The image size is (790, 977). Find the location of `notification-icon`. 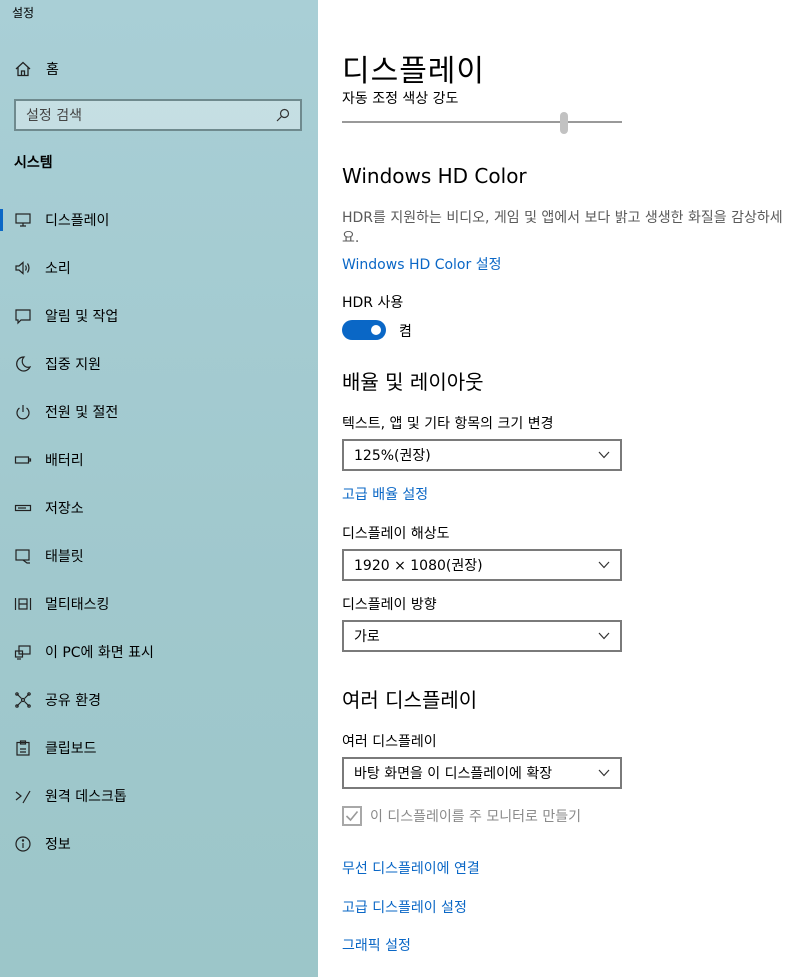

notification-icon is located at coordinates (23, 317).